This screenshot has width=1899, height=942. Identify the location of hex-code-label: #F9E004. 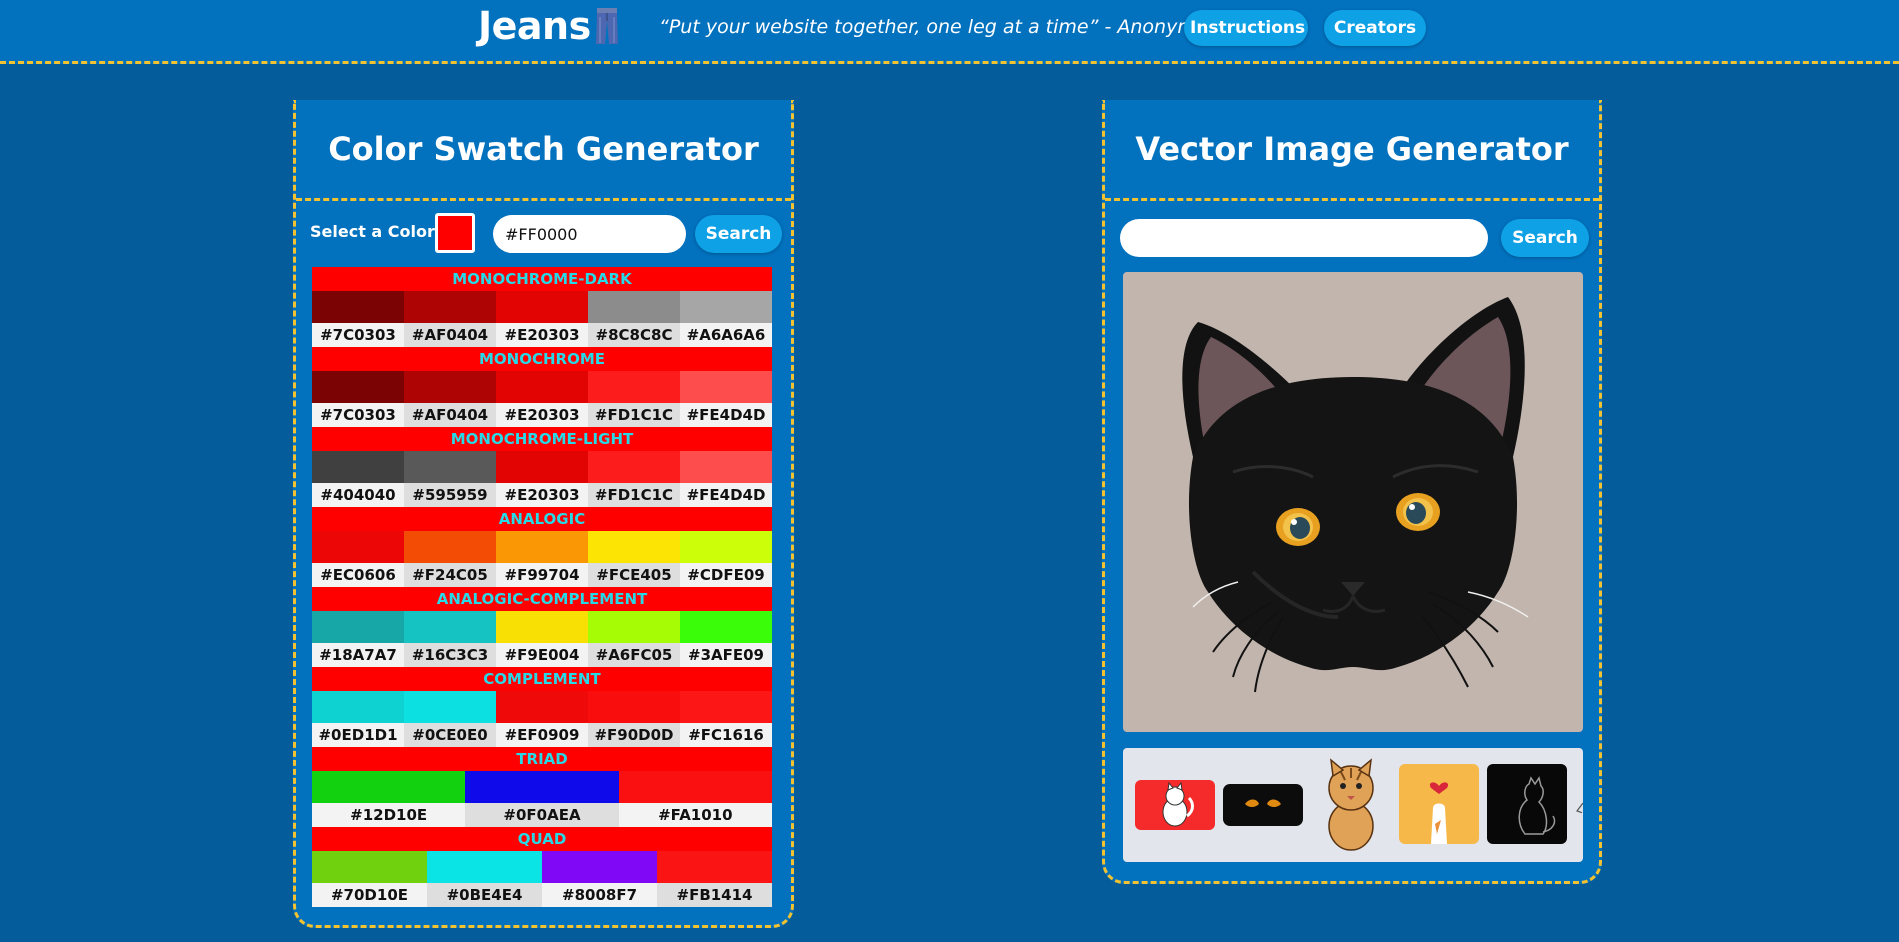
(542, 655).